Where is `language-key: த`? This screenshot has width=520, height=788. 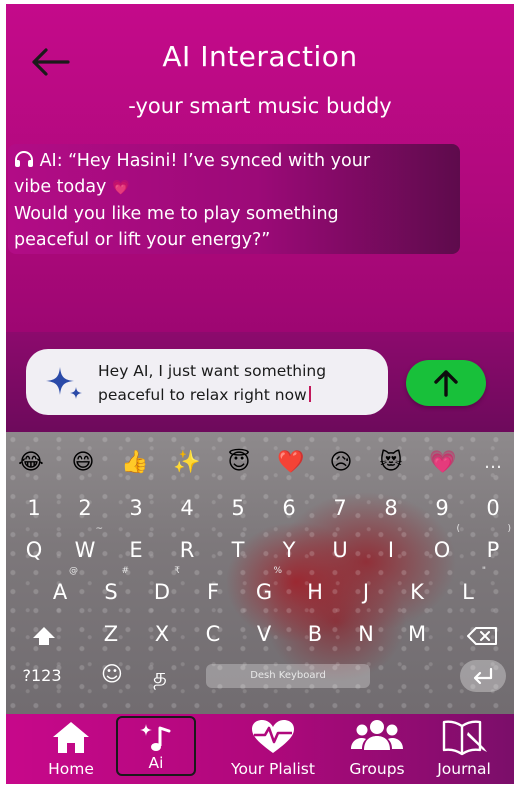 language-key: த is located at coordinates (160, 676).